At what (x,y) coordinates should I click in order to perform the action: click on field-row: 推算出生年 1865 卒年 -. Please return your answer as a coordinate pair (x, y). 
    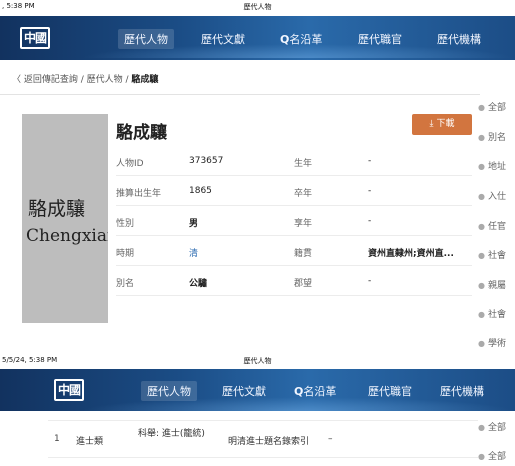
    Looking at the image, I should click on (294, 191).